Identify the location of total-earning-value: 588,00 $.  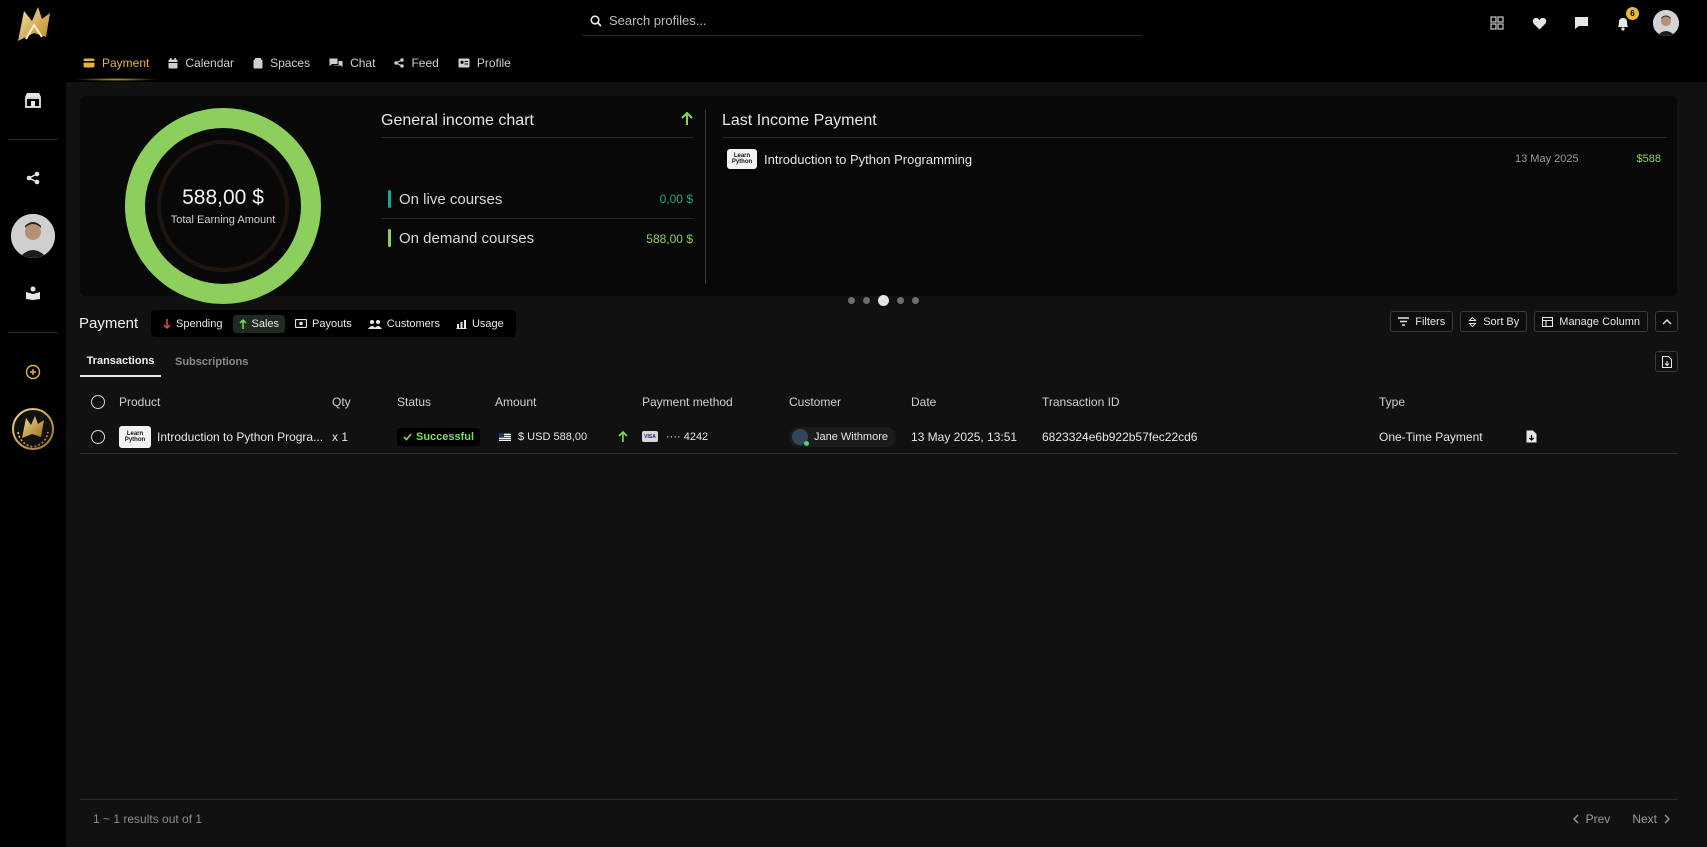
(223, 197).